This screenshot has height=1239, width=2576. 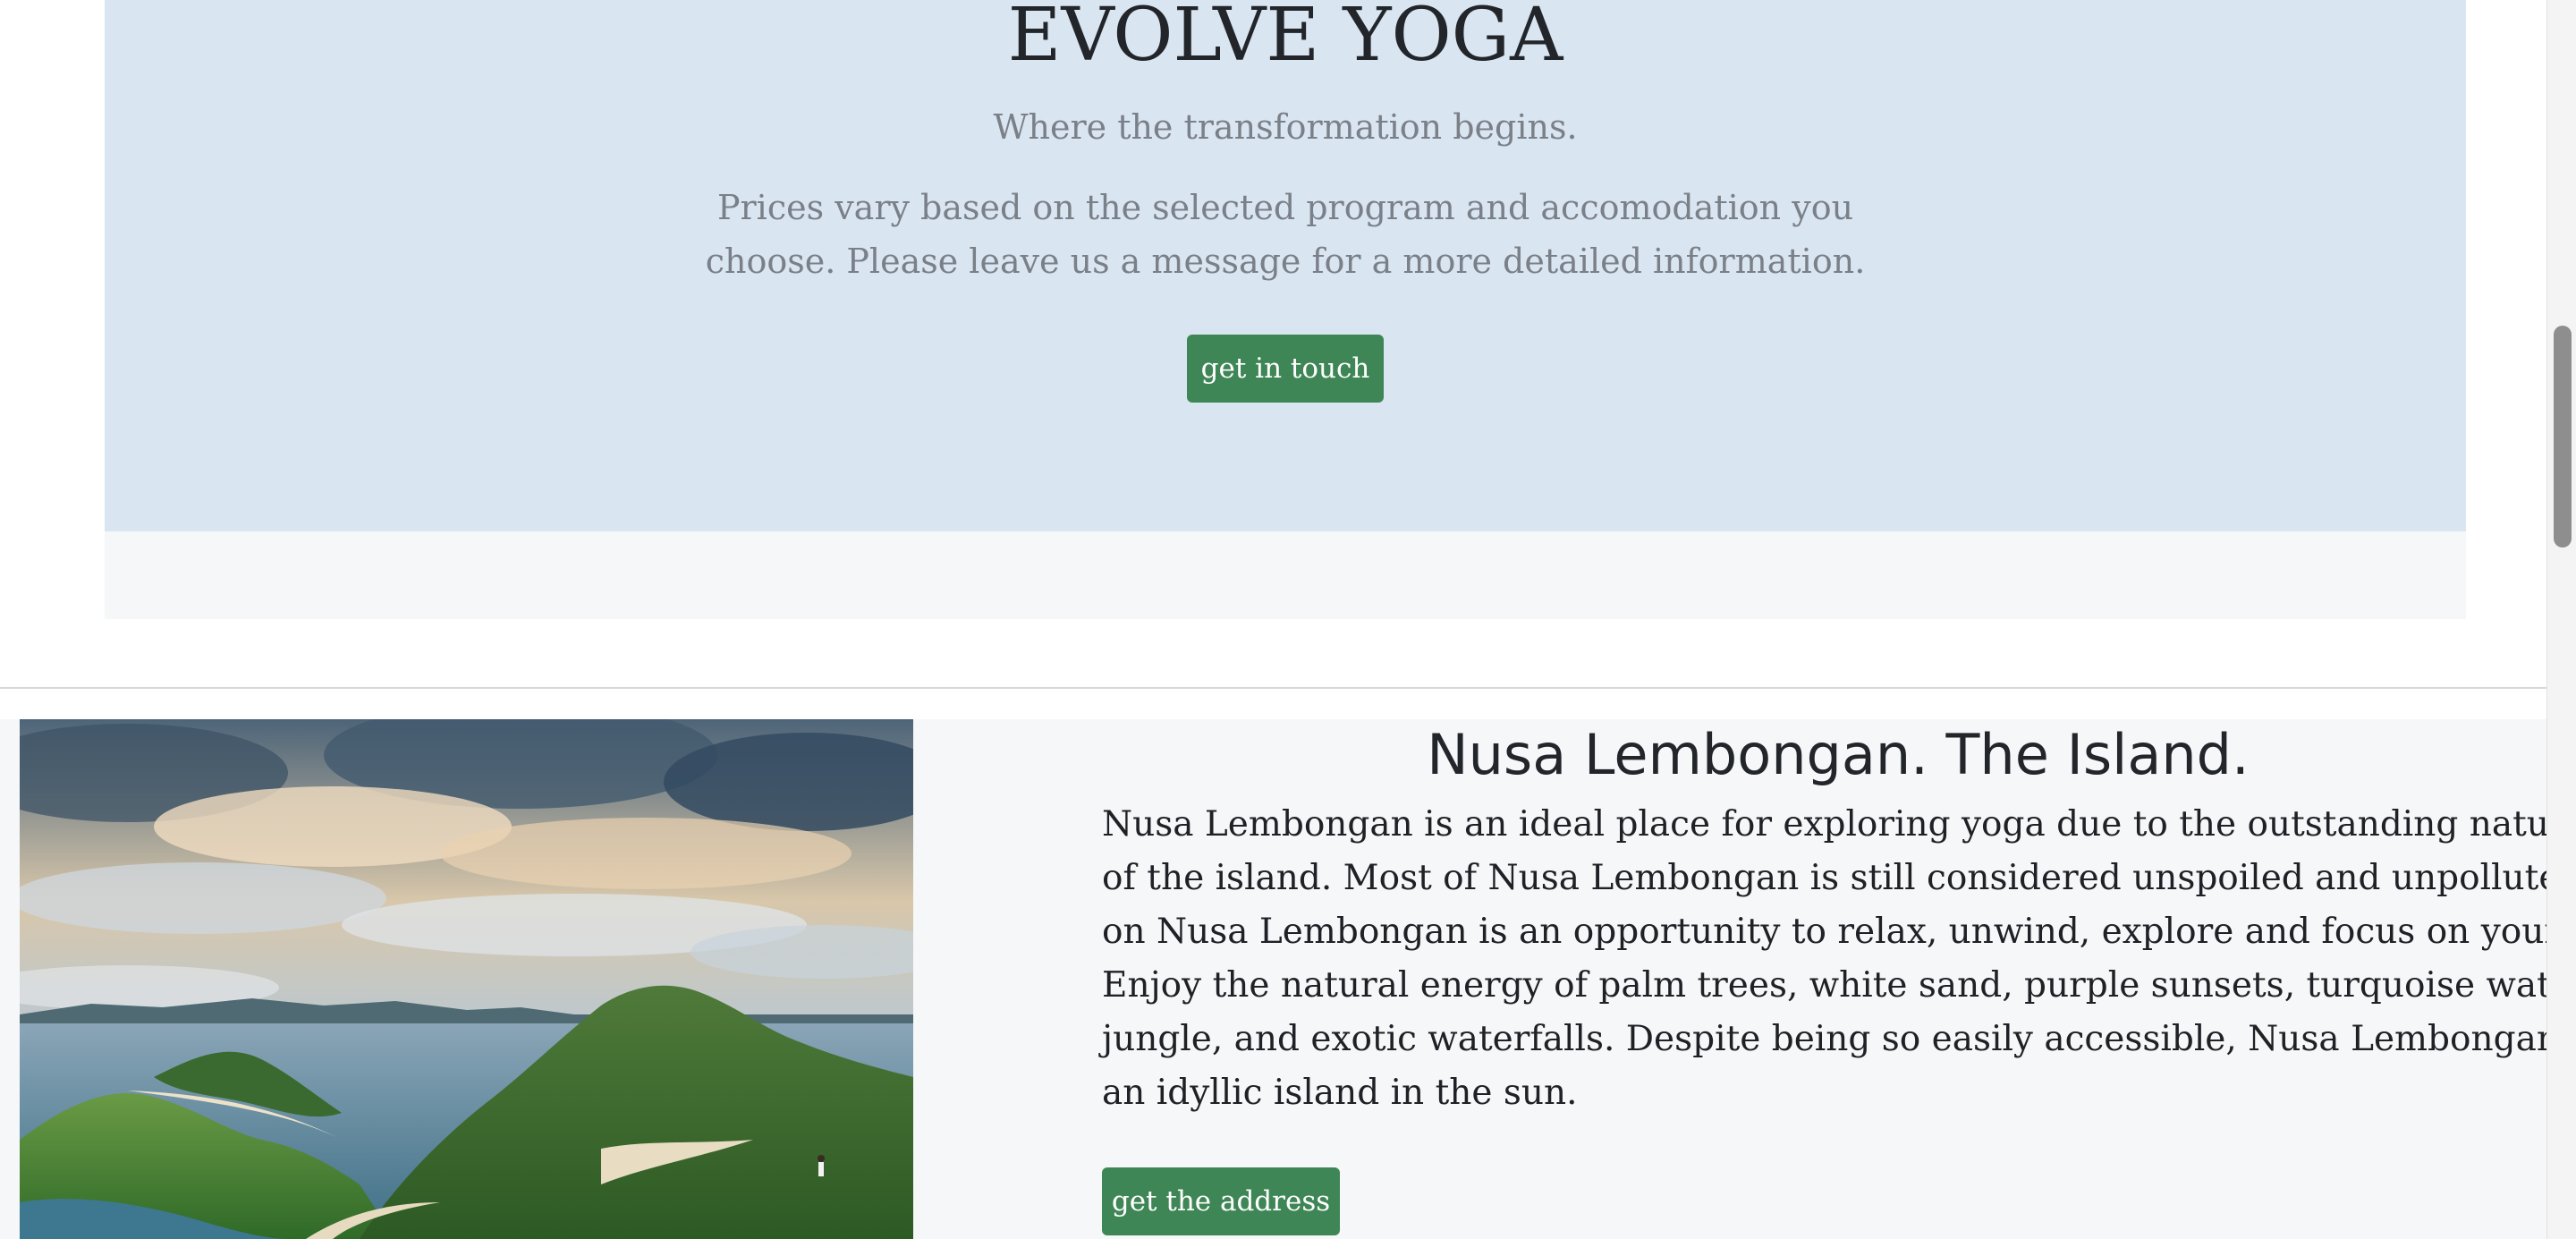 I want to click on island-landscape-image, so click(x=466, y=979).